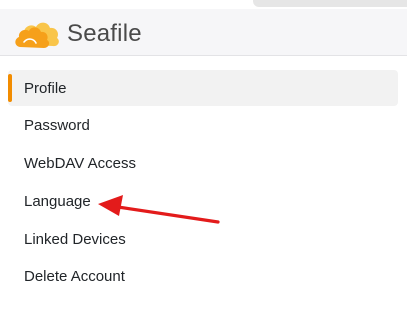 The height and width of the screenshot is (313, 407). Describe the element at coordinates (203, 88) in the screenshot. I see `menu-item-profile: Profile` at that location.